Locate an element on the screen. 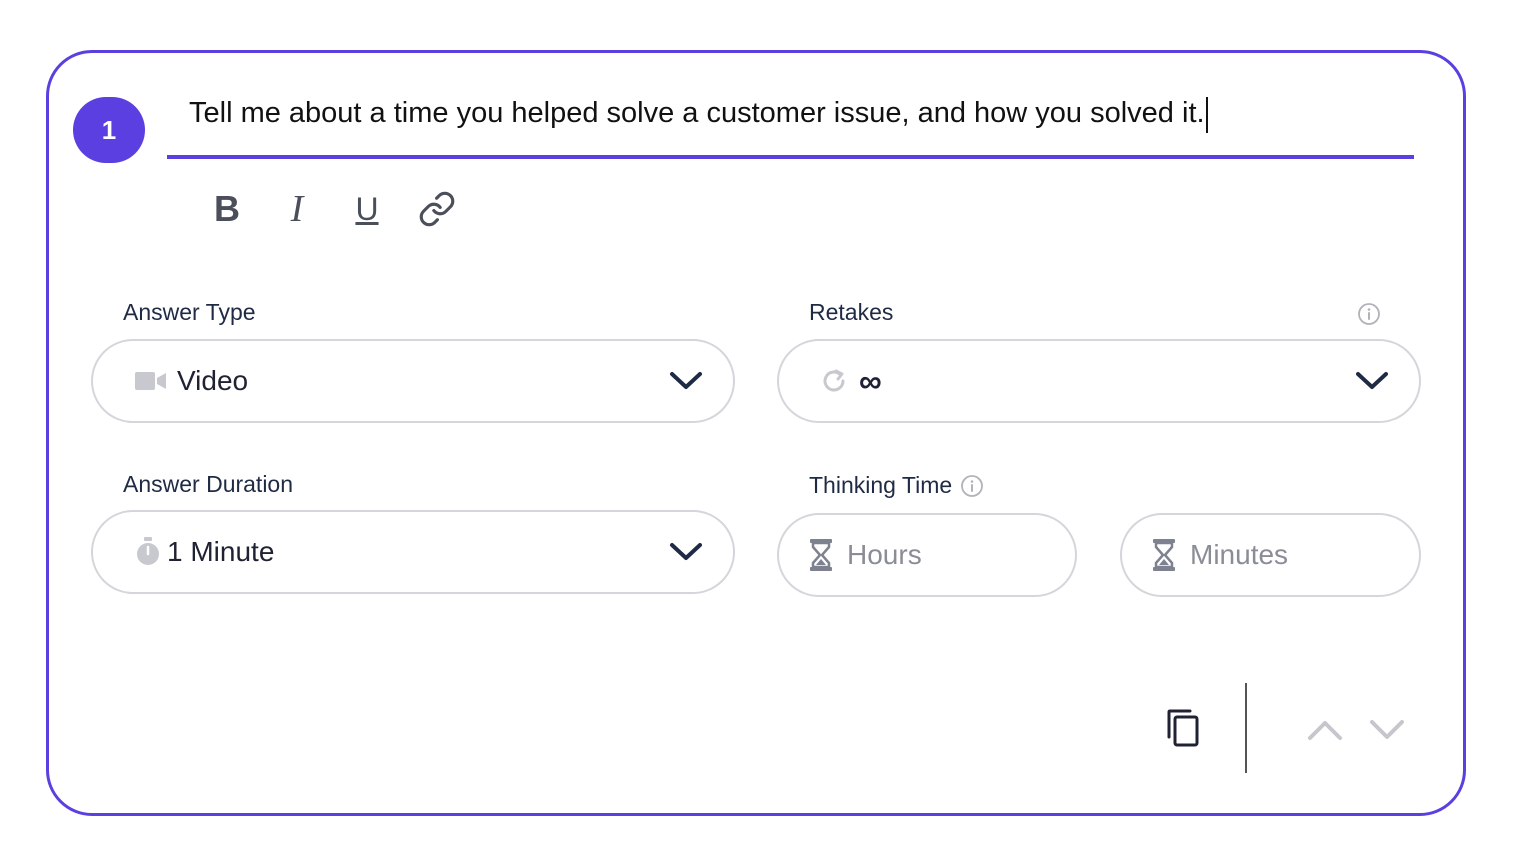 This screenshot has width=1516, height=850. answer-type-value: Video is located at coordinates (213, 380).